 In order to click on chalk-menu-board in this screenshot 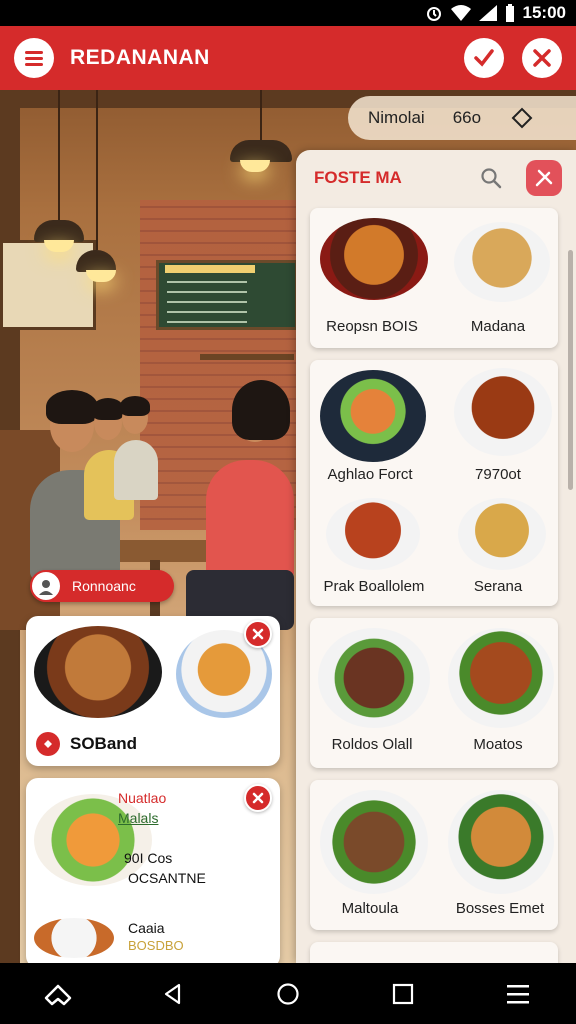, I will do `click(227, 295)`.